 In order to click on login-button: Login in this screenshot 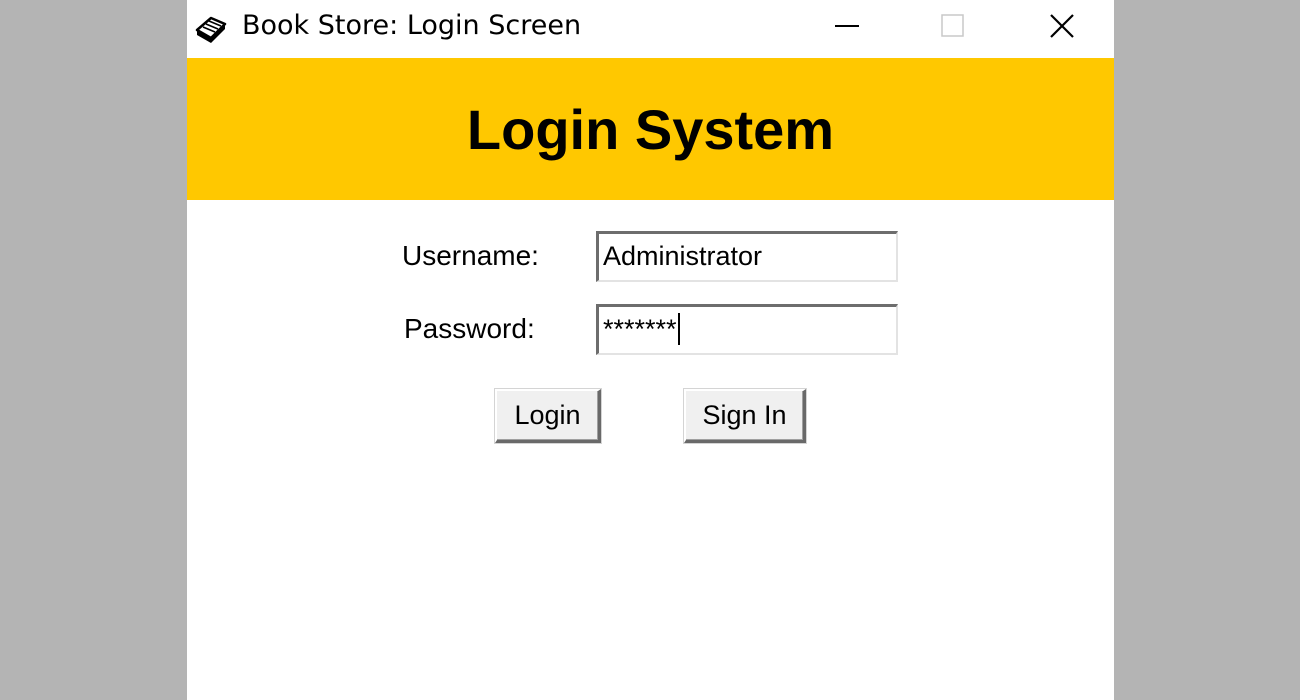, I will do `click(548, 416)`.